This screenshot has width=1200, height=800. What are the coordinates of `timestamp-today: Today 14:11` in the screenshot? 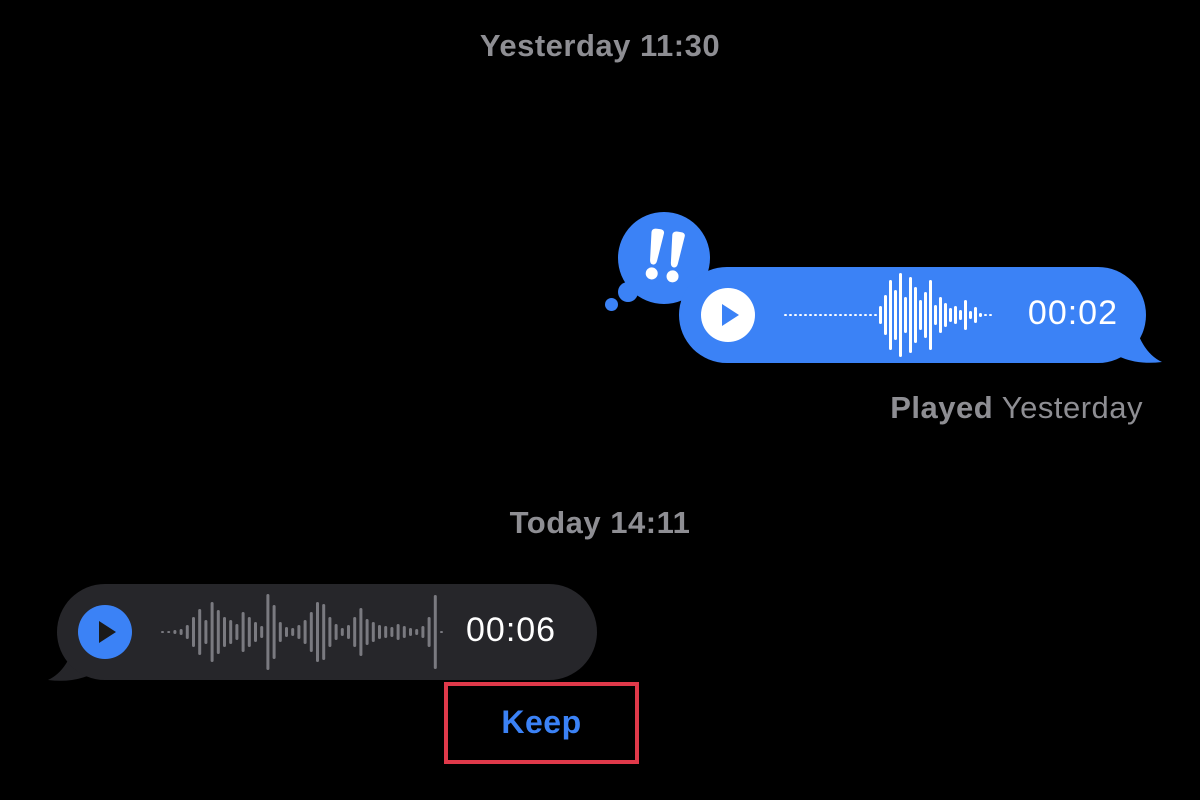 It's located at (600, 522).